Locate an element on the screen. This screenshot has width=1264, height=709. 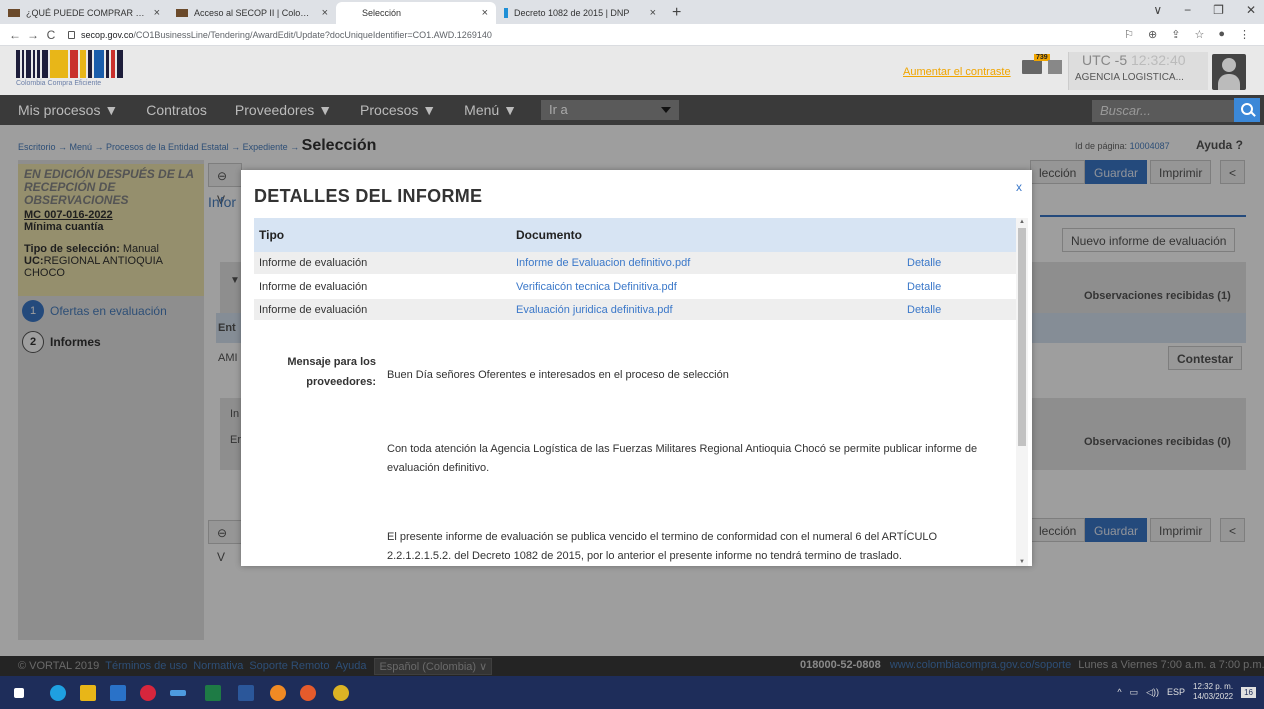
reload-icon: C is located at coordinates (51, 35).